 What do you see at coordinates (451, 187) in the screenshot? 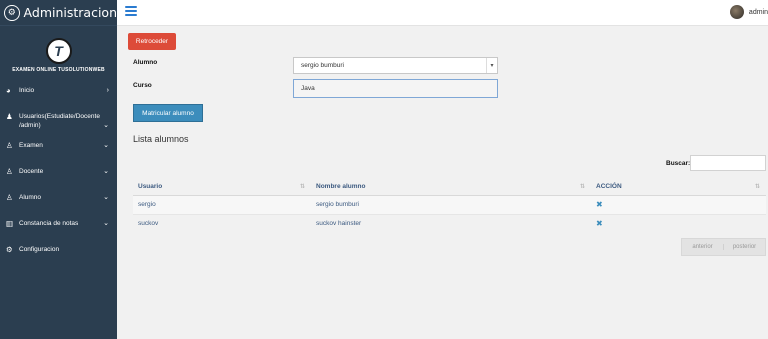
I see `column-header-nombre: Nombre alumno ⇅` at bounding box center [451, 187].